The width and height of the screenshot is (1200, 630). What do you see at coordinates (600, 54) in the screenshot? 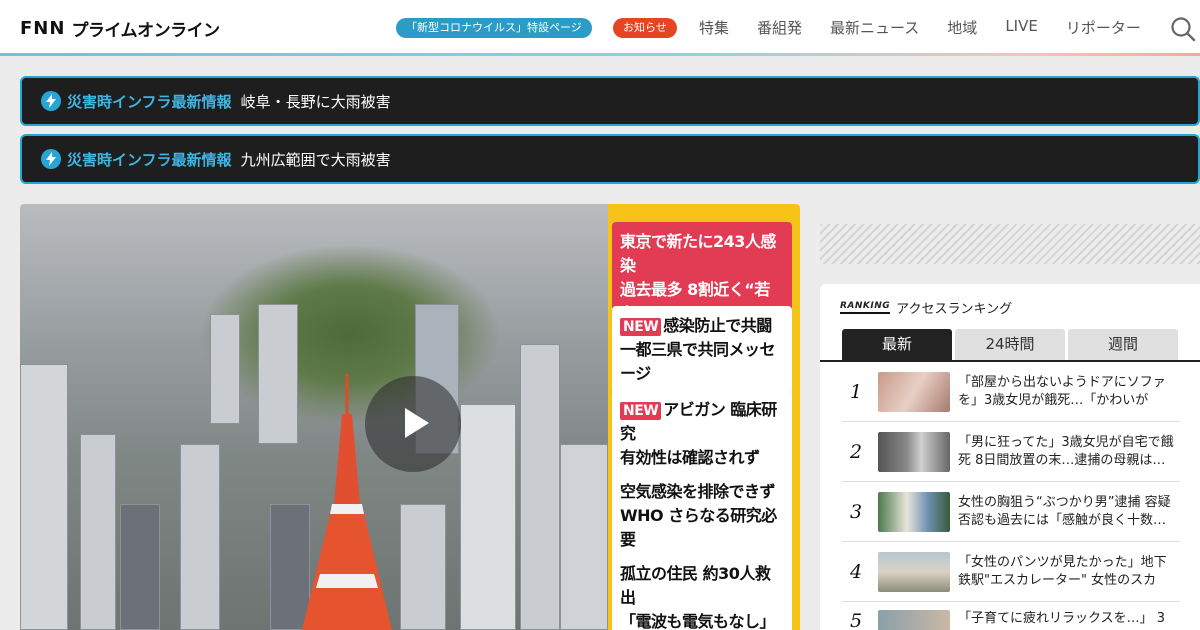
I see `header-accent-line` at bounding box center [600, 54].